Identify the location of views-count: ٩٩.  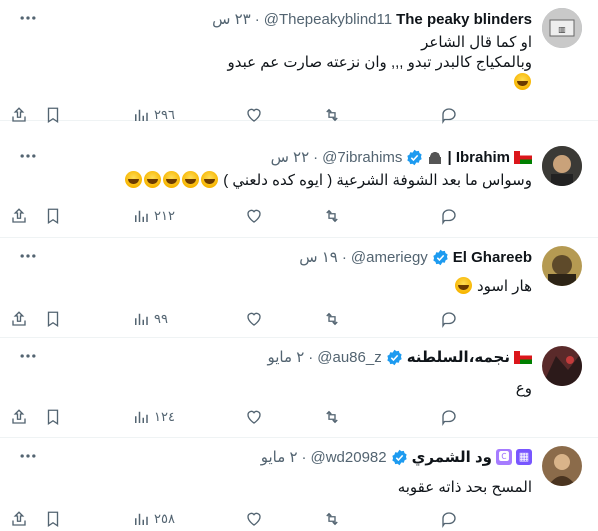
(161, 318).